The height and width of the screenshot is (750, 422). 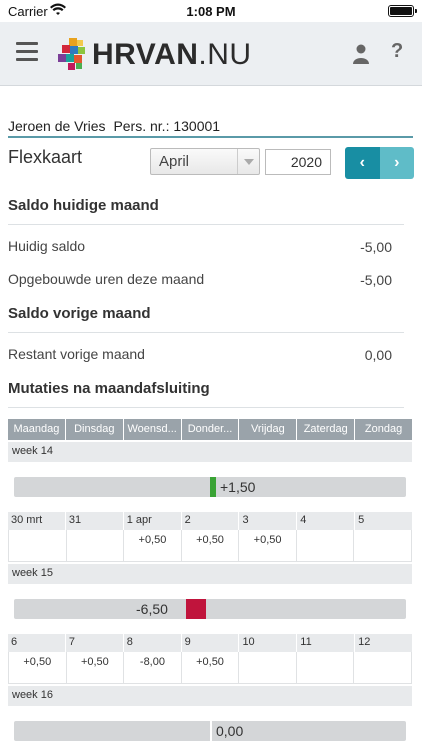 I want to click on status-bar: Carrier 1:08 PM, so click(x=211, y=11).